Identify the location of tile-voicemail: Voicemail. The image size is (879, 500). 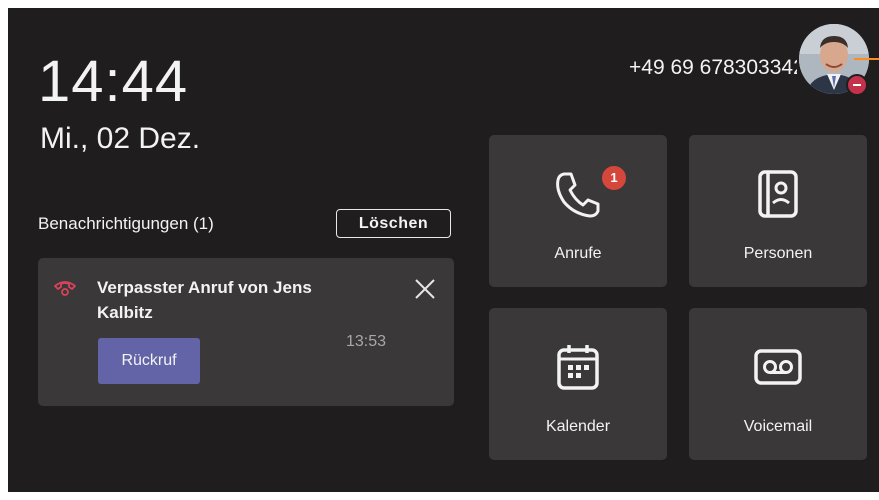
(778, 384).